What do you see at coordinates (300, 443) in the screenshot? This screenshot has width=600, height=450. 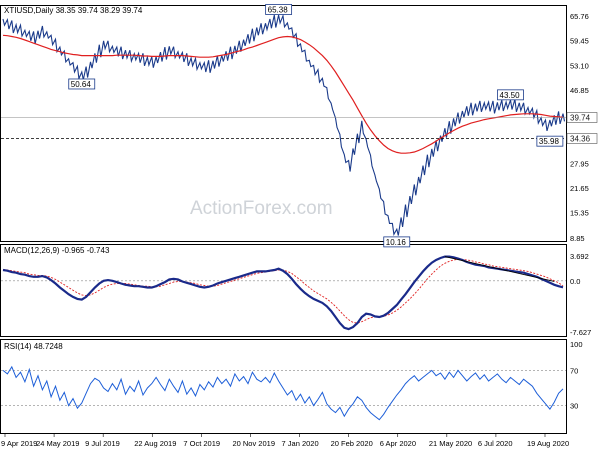 I see `x-tick-label: 7 Jan 2020` at bounding box center [300, 443].